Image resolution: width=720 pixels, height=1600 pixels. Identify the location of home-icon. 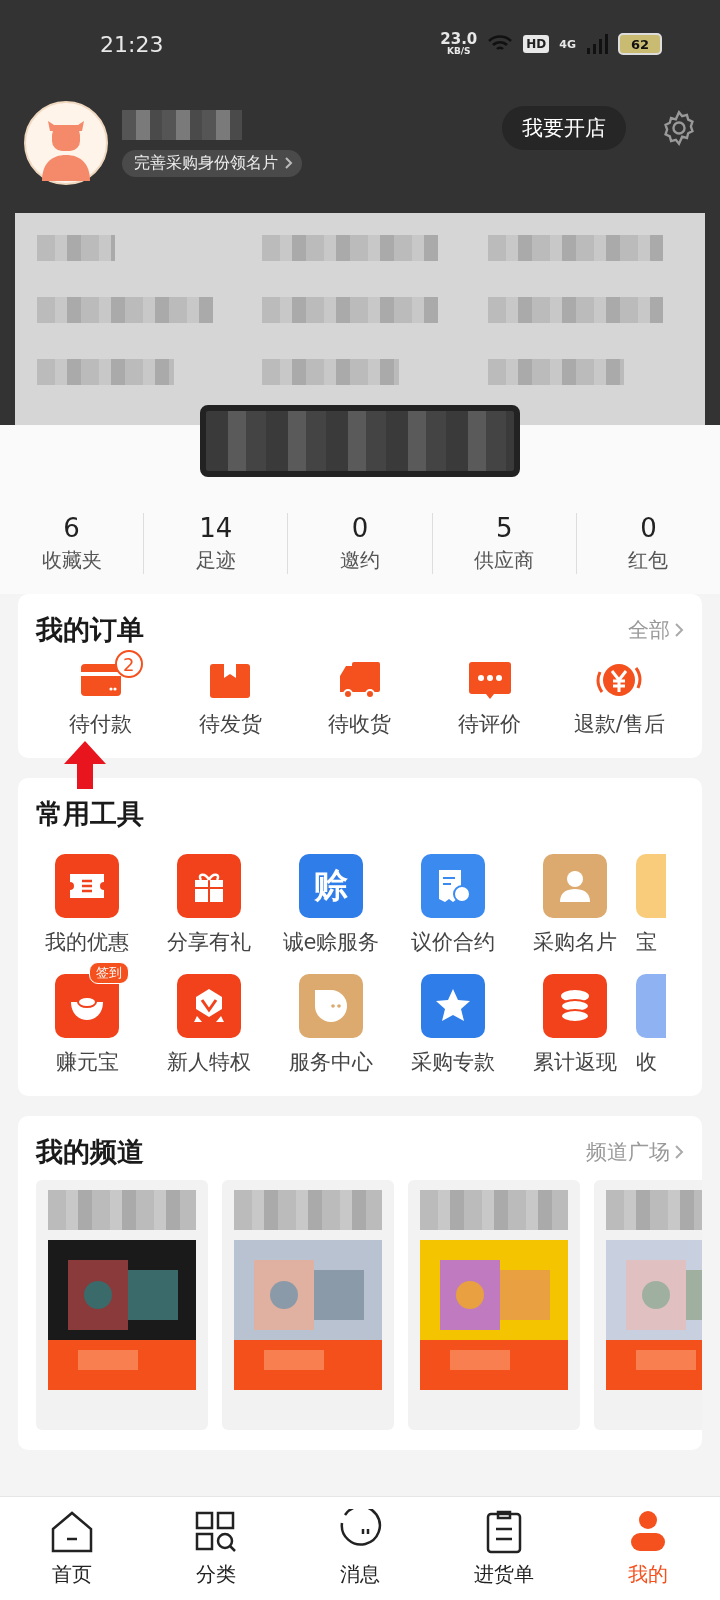
(72, 1532).